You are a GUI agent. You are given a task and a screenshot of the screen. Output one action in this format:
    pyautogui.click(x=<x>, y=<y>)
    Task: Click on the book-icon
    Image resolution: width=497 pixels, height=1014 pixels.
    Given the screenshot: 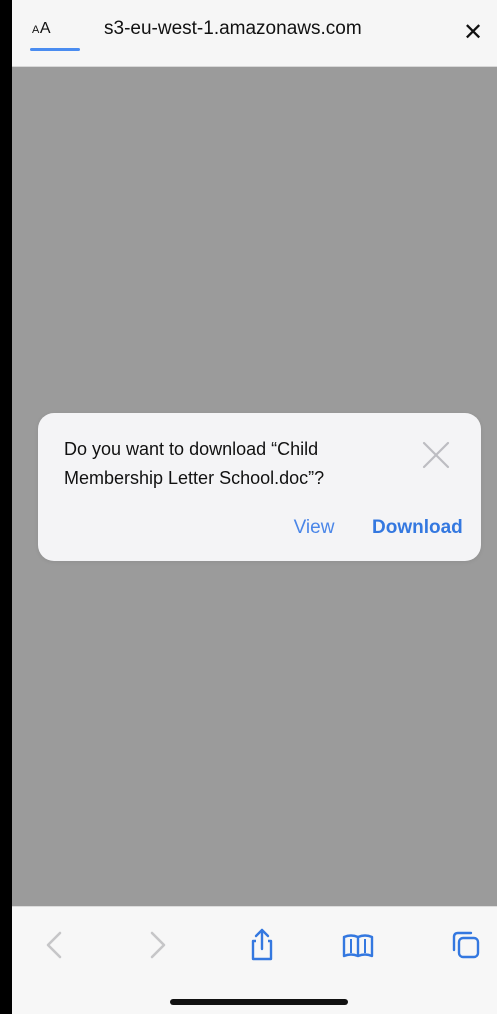 What is the action you would take?
    pyautogui.click(x=358, y=945)
    